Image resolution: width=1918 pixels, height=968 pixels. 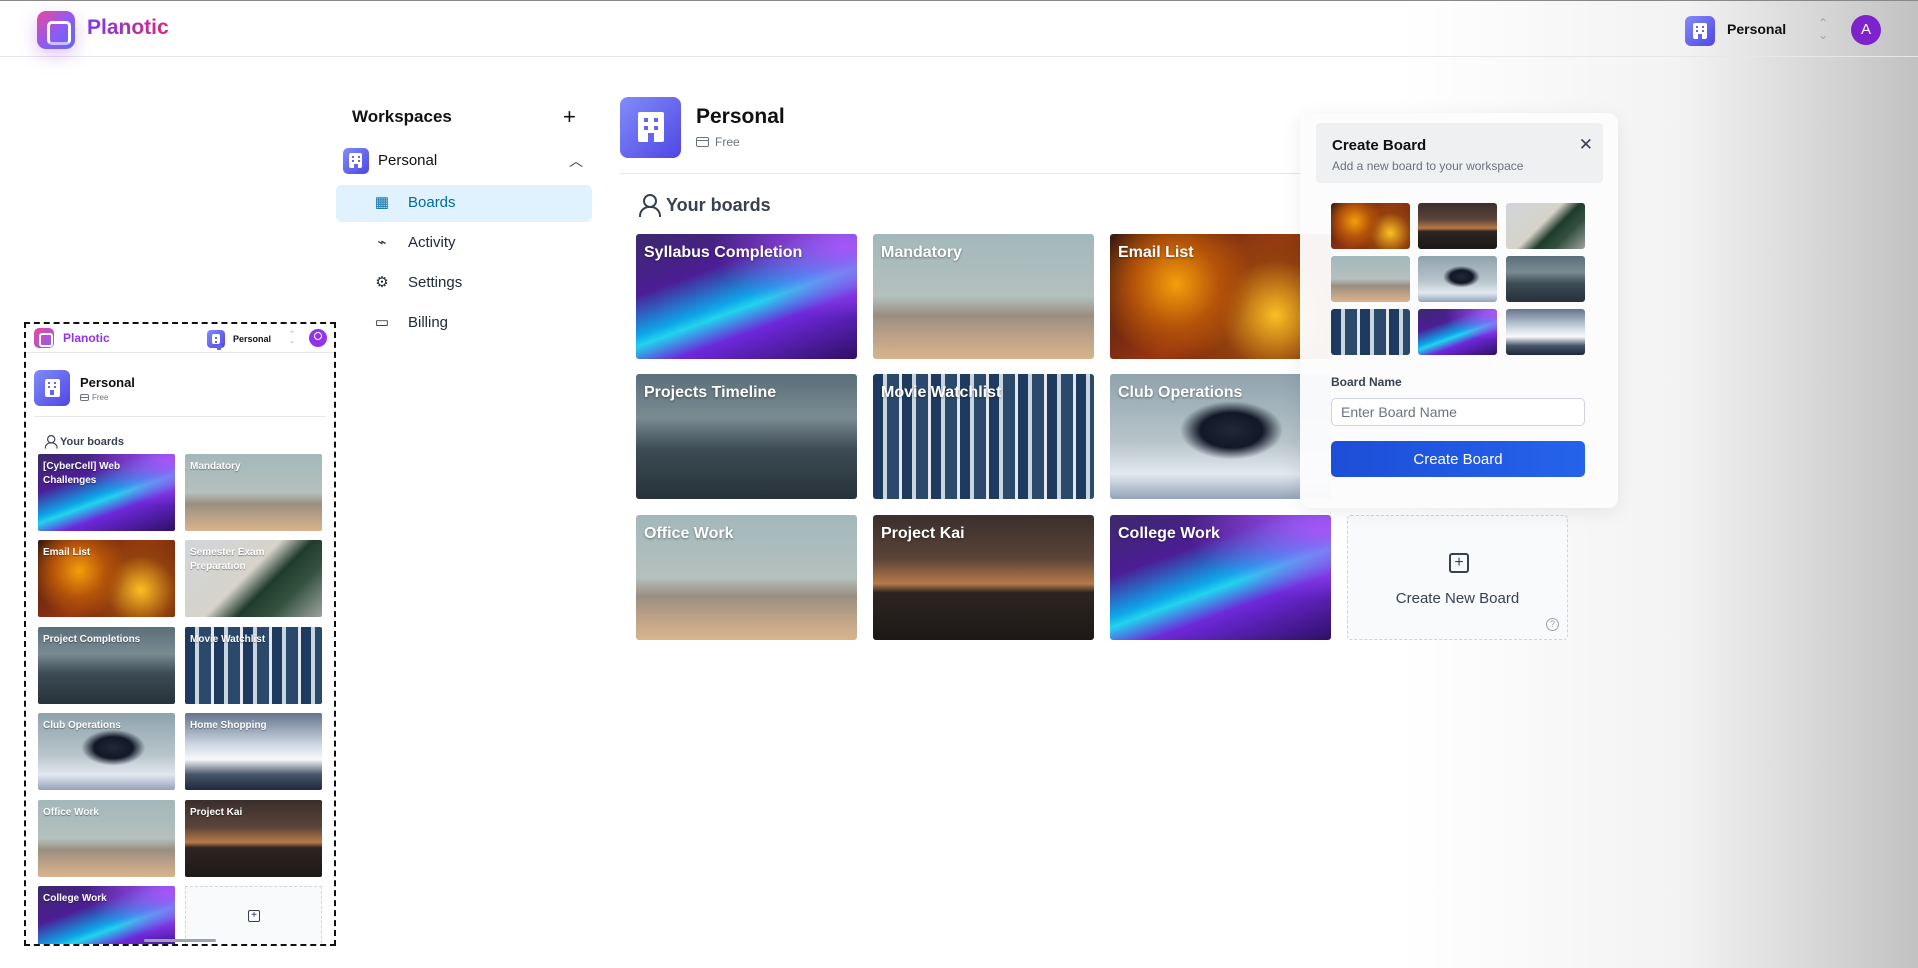 What do you see at coordinates (382, 282) in the screenshot?
I see `gear-icon: ⚙` at bounding box center [382, 282].